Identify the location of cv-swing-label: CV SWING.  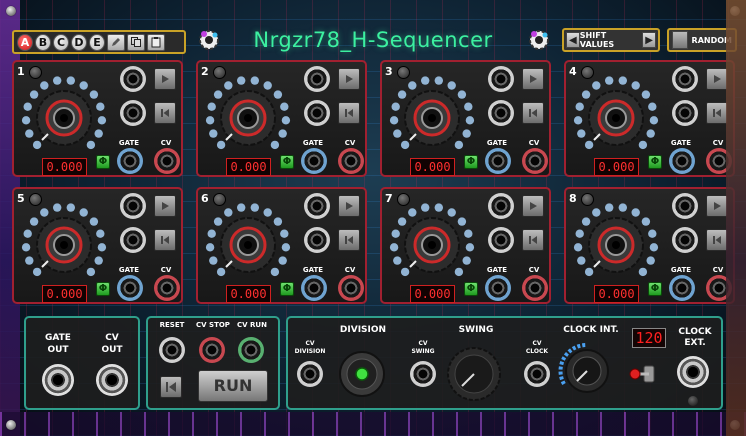
(423, 347).